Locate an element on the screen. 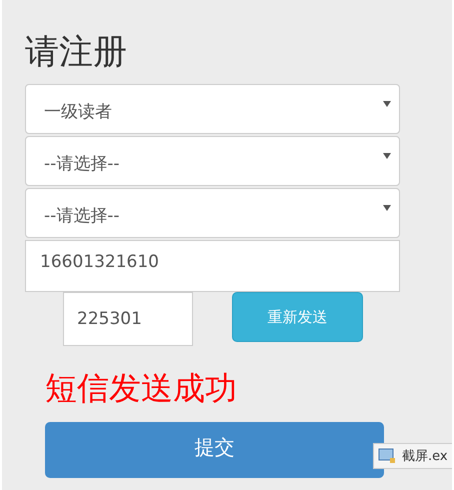 This screenshot has height=490, width=454. status-message: 短信发送成功 is located at coordinates (141, 388).